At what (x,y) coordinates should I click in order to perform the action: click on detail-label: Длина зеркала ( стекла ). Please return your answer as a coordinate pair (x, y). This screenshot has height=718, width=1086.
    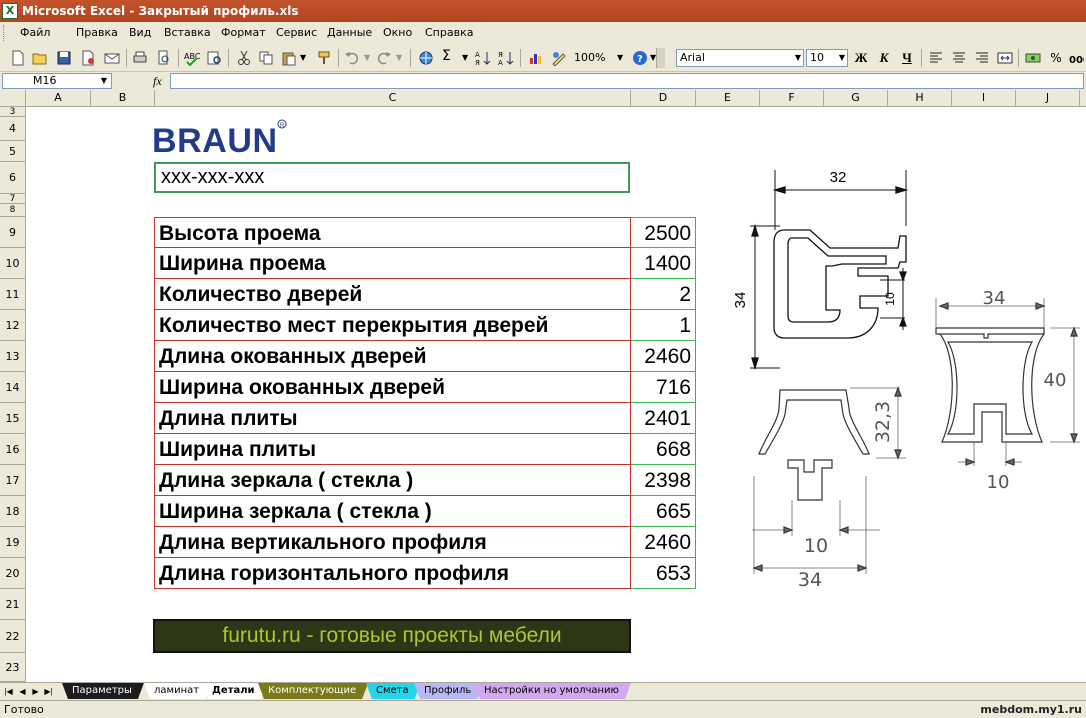
    Looking at the image, I should click on (392, 480).